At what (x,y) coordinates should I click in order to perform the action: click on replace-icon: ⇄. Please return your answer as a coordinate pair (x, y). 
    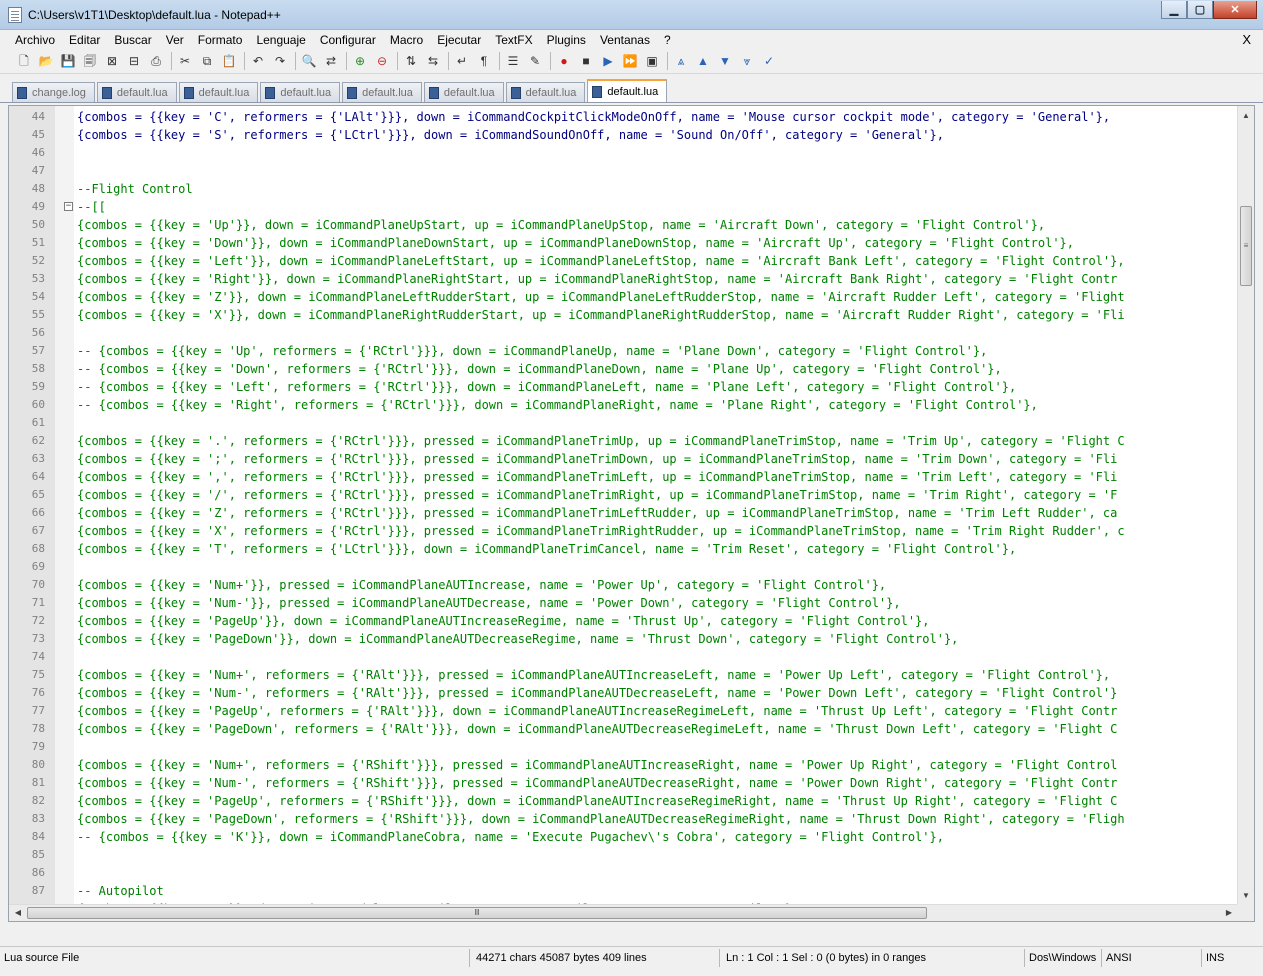
    Looking at the image, I should click on (331, 61).